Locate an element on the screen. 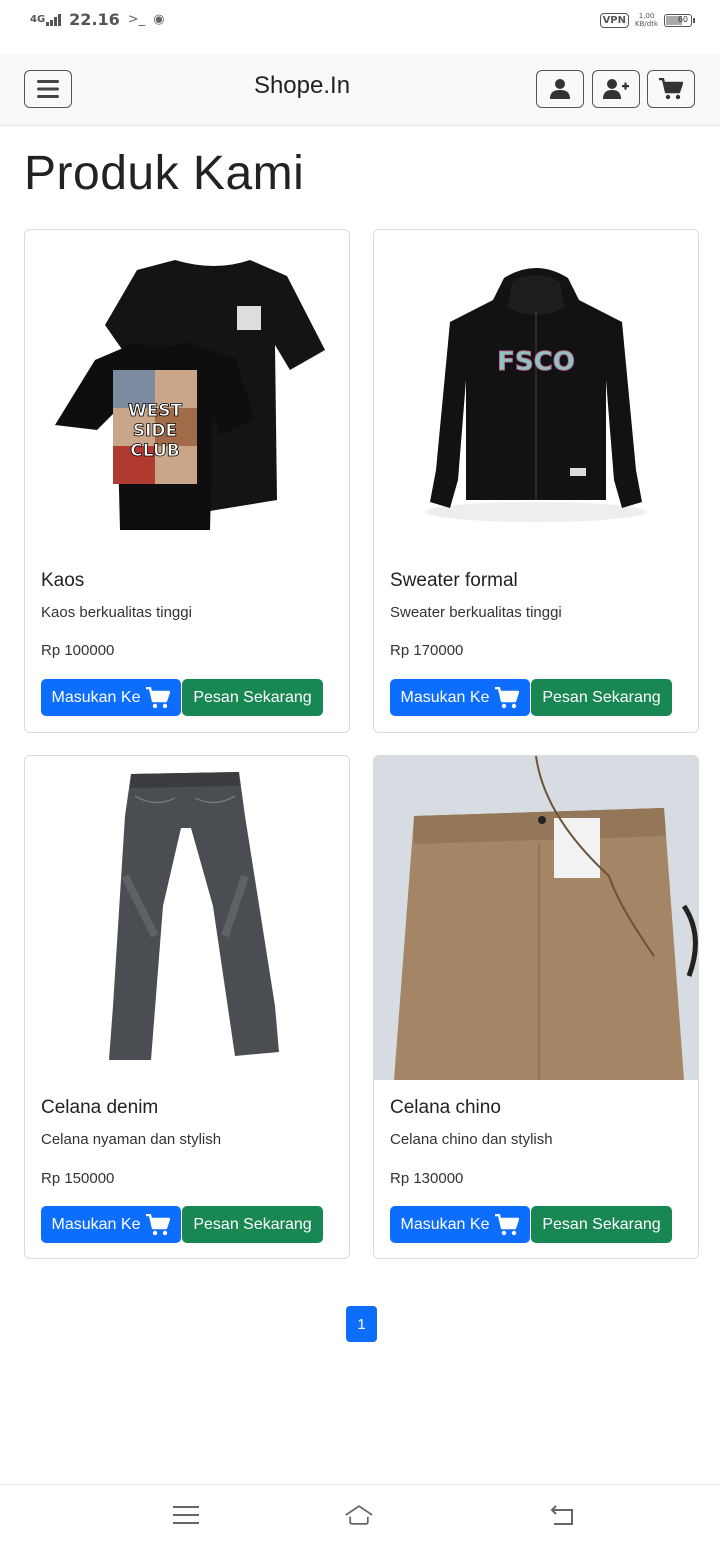 This screenshot has height=1544, width=720. page-title: Produk Kami is located at coordinates (164, 173).